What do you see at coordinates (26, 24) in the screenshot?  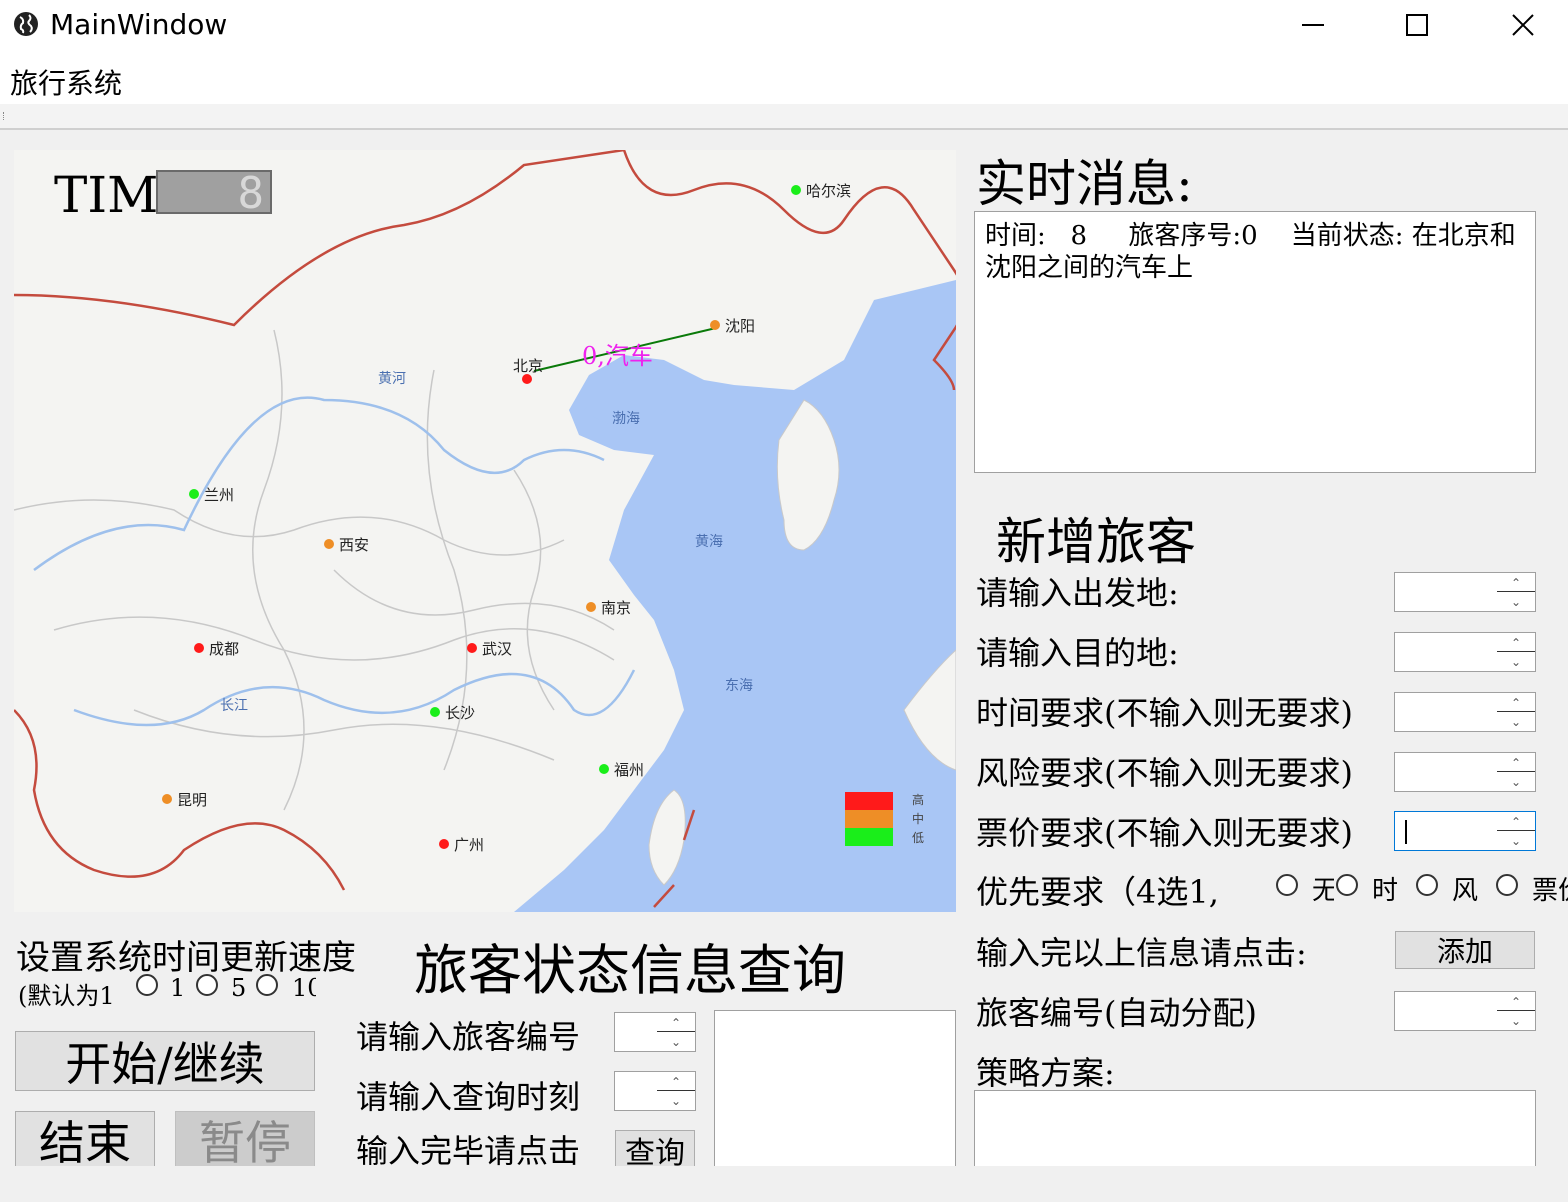 I see `globe-icon` at bounding box center [26, 24].